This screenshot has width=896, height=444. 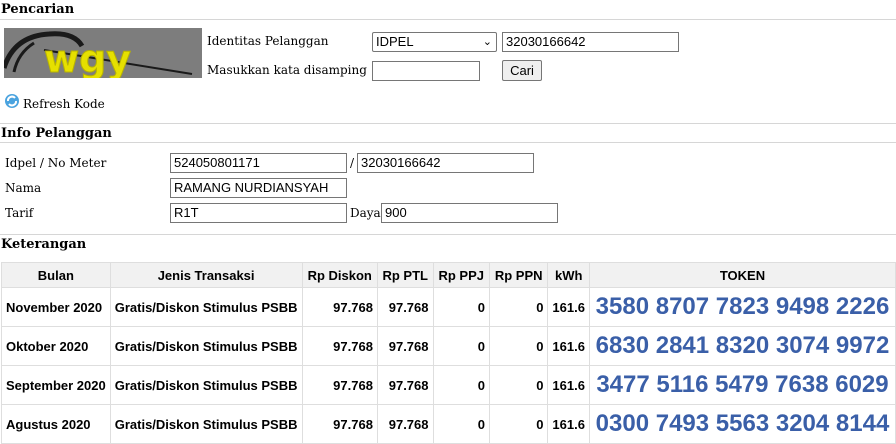 What do you see at coordinates (405, 275) in the screenshot?
I see `column-header: Rp PTL` at bounding box center [405, 275].